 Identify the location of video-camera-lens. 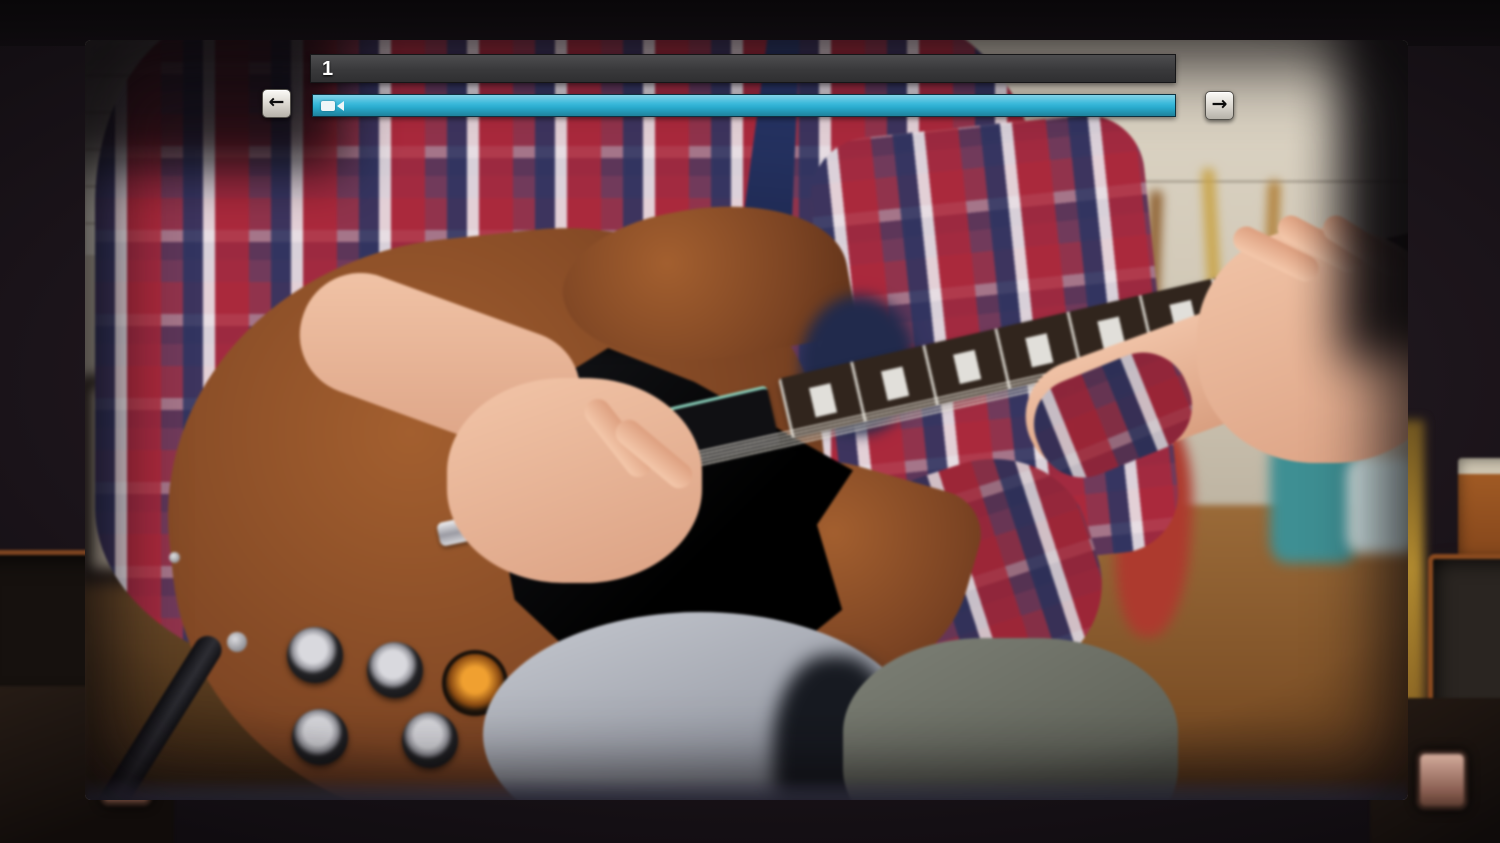
(340, 105).